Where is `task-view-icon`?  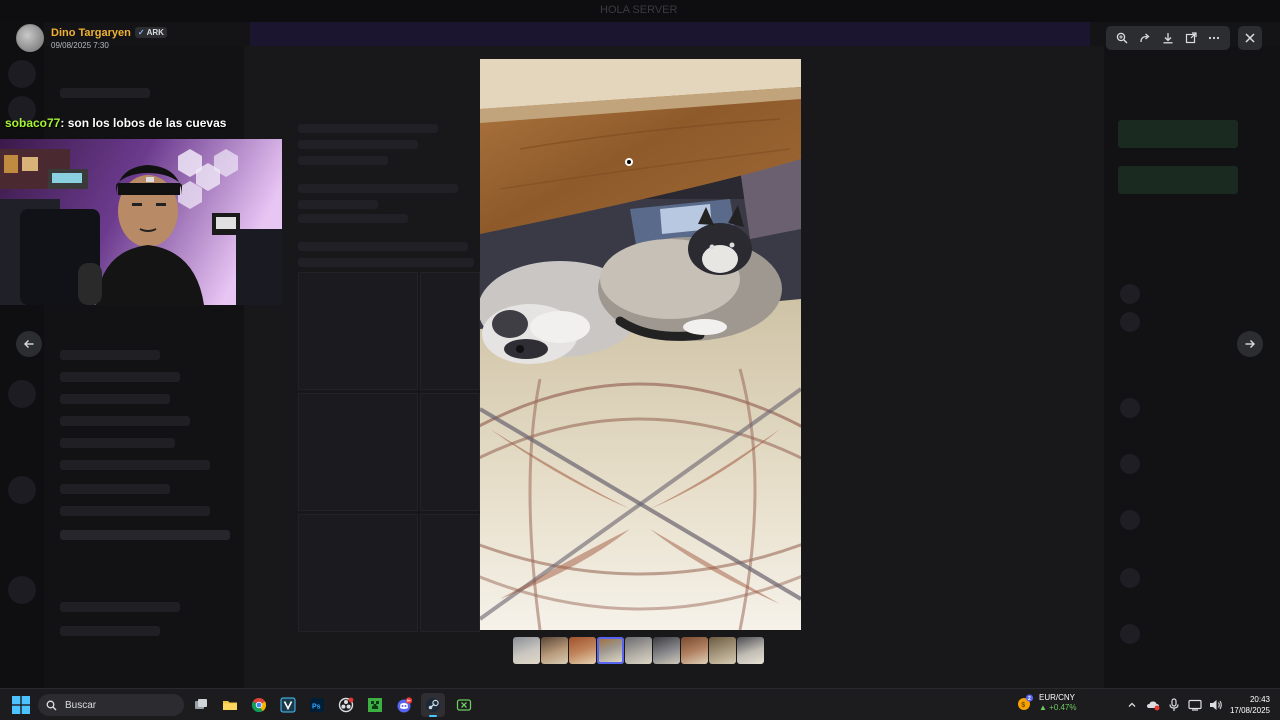 task-view-icon is located at coordinates (201, 704).